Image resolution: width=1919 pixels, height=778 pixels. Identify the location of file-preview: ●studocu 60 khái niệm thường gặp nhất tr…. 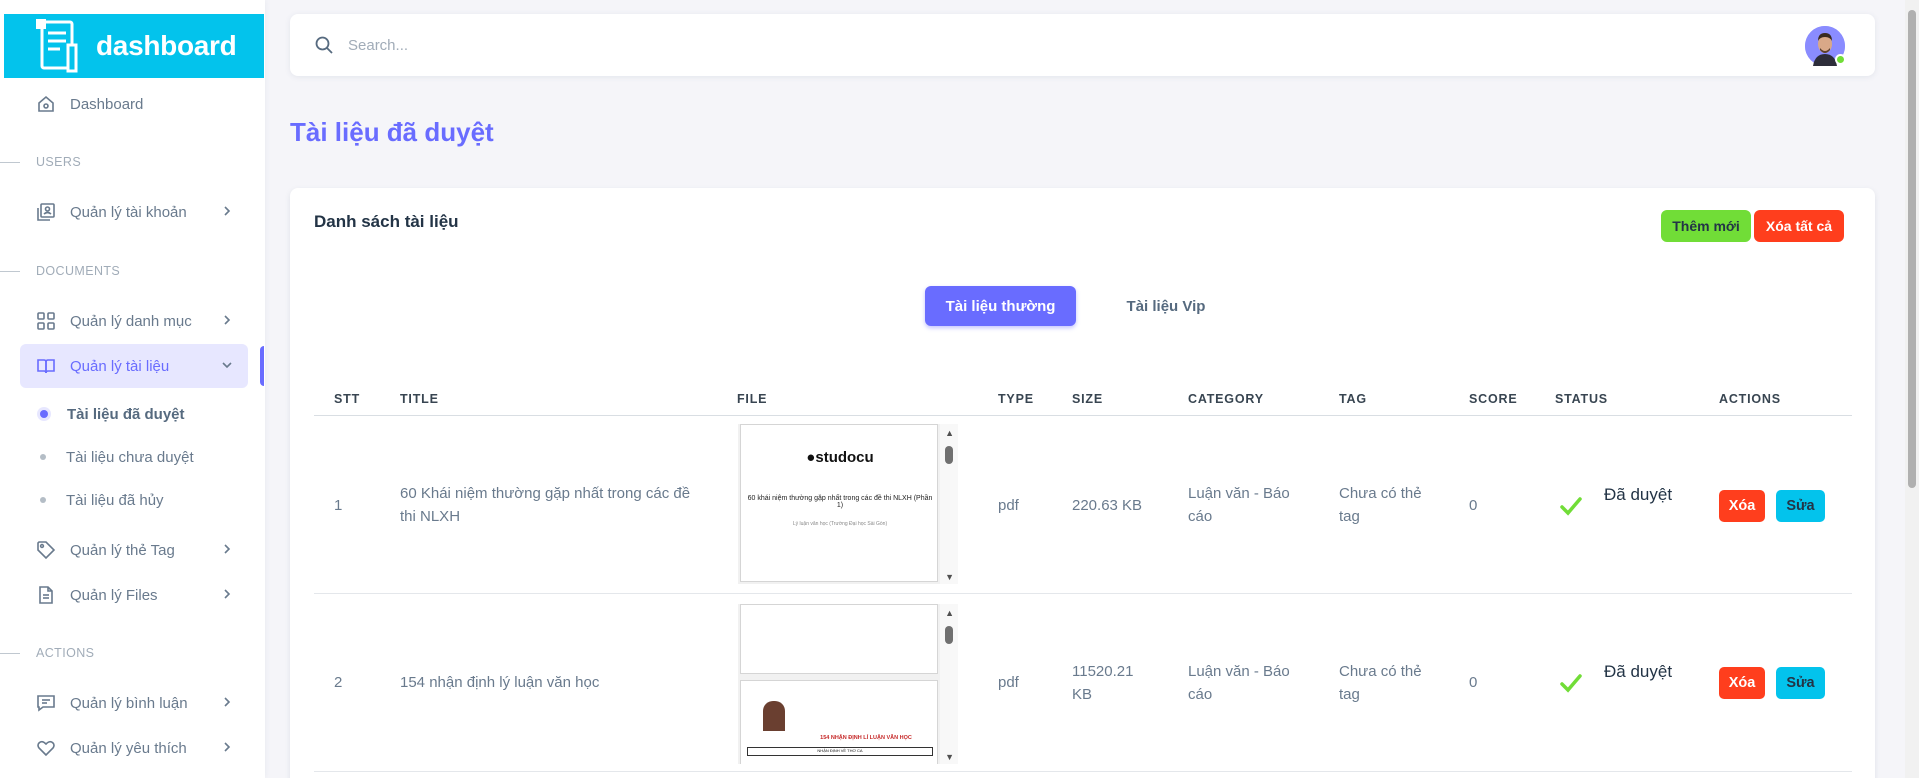
(848, 504).